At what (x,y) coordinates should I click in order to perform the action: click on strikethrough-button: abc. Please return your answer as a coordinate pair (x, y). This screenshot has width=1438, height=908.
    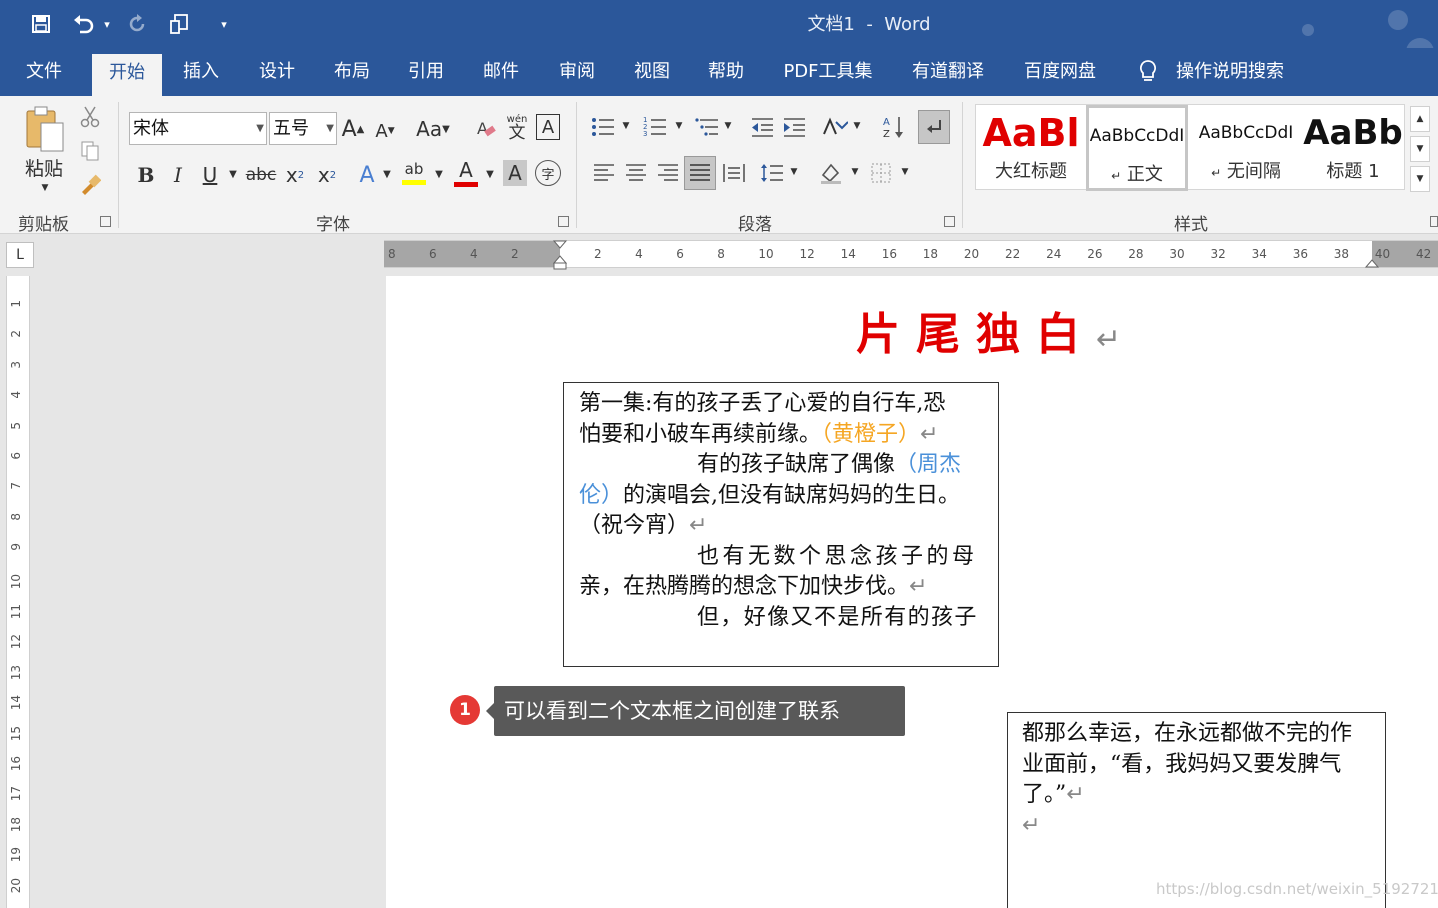
    Looking at the image, I should click on (261, 175).